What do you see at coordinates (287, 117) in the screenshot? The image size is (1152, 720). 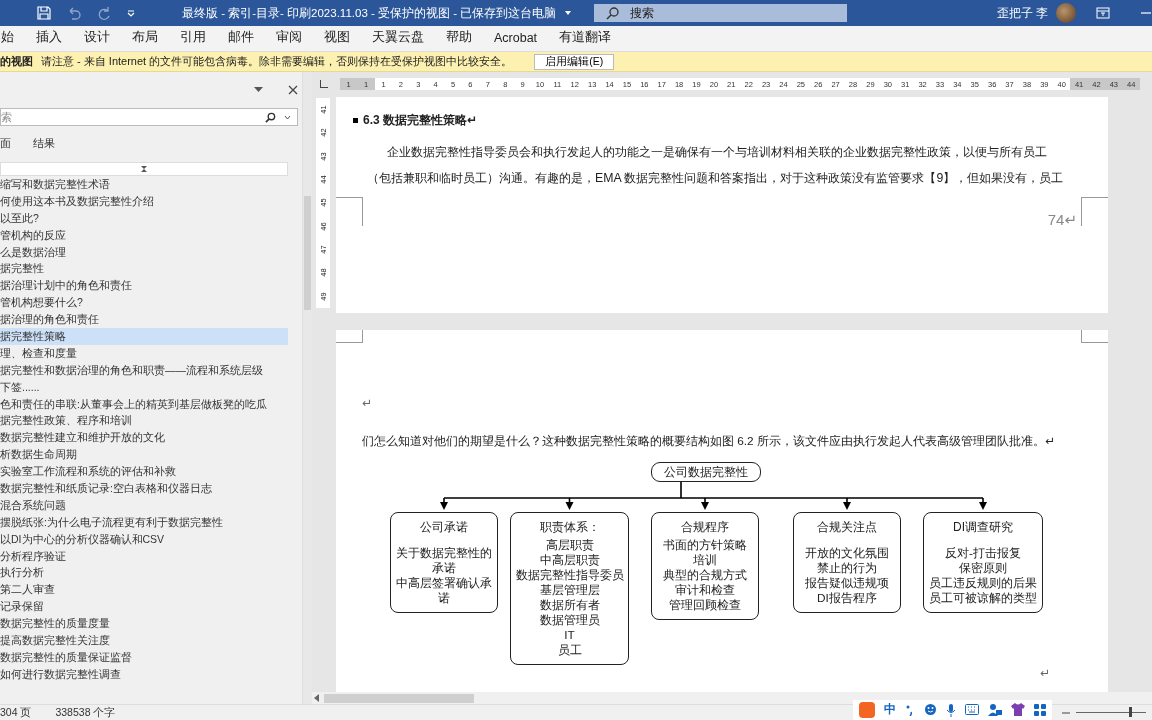 I see `dropdown-caret-icon` at bounding box center [287, 117].